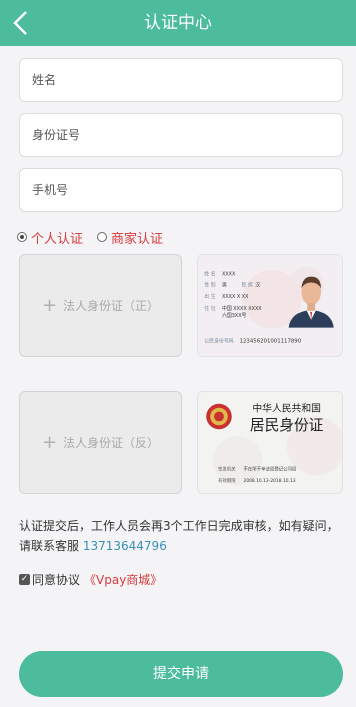  I want to click on header-bar: 认证中心, so click(178, 23).